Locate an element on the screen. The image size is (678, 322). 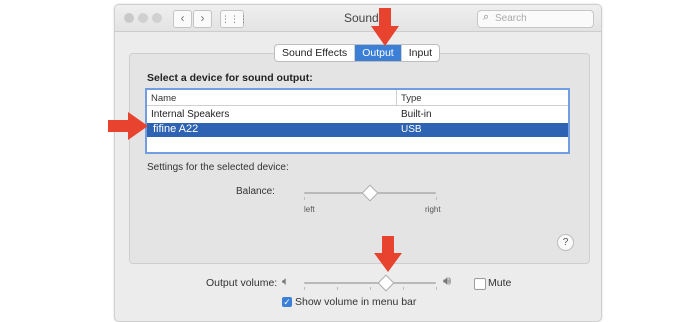
zoom-window-button is located at coordinates (157, 18).